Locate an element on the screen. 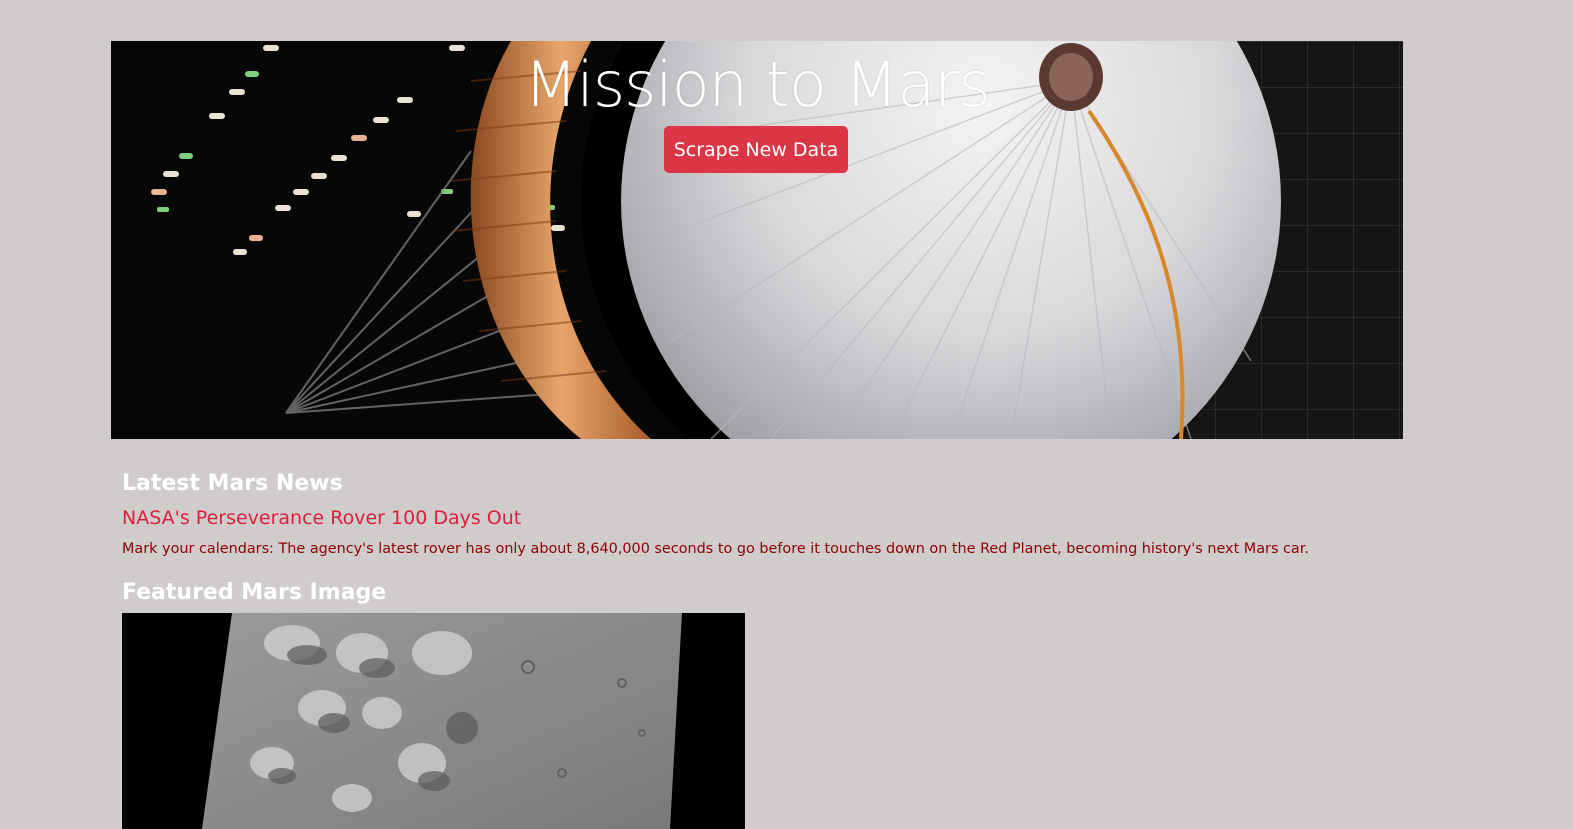 This screenshot has width=1573, height=829. featured-mars-image is located at coordinates (433, 721).